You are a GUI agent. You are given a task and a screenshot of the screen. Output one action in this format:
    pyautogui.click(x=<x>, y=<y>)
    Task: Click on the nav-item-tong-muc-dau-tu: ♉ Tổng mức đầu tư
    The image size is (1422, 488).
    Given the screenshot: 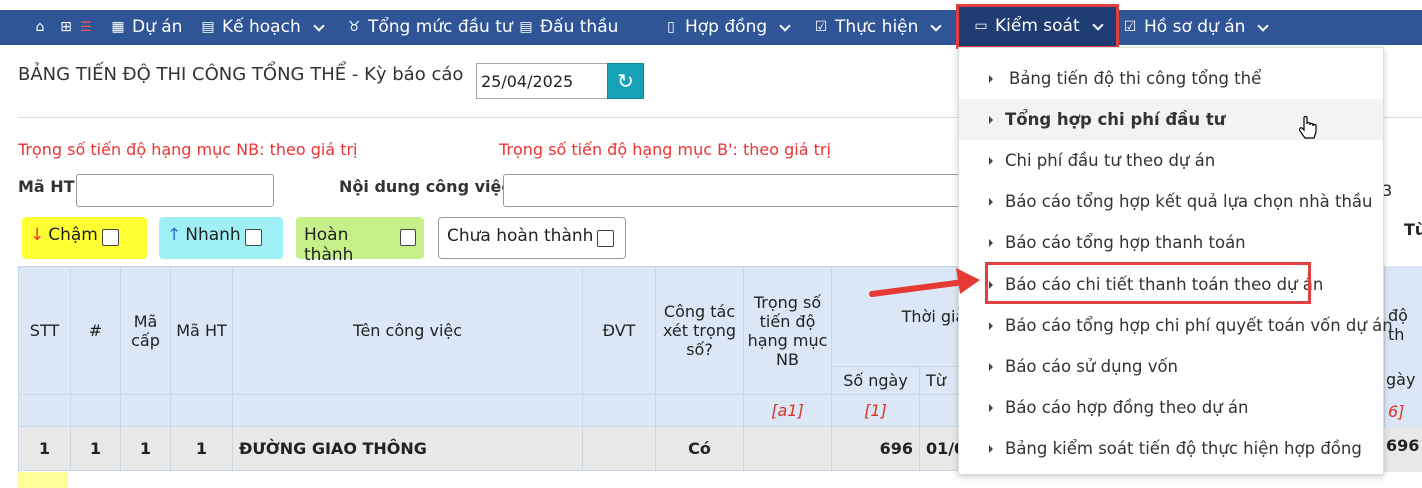 What is the action you would take?
    pyautogui.click(x=429, y=27)
    